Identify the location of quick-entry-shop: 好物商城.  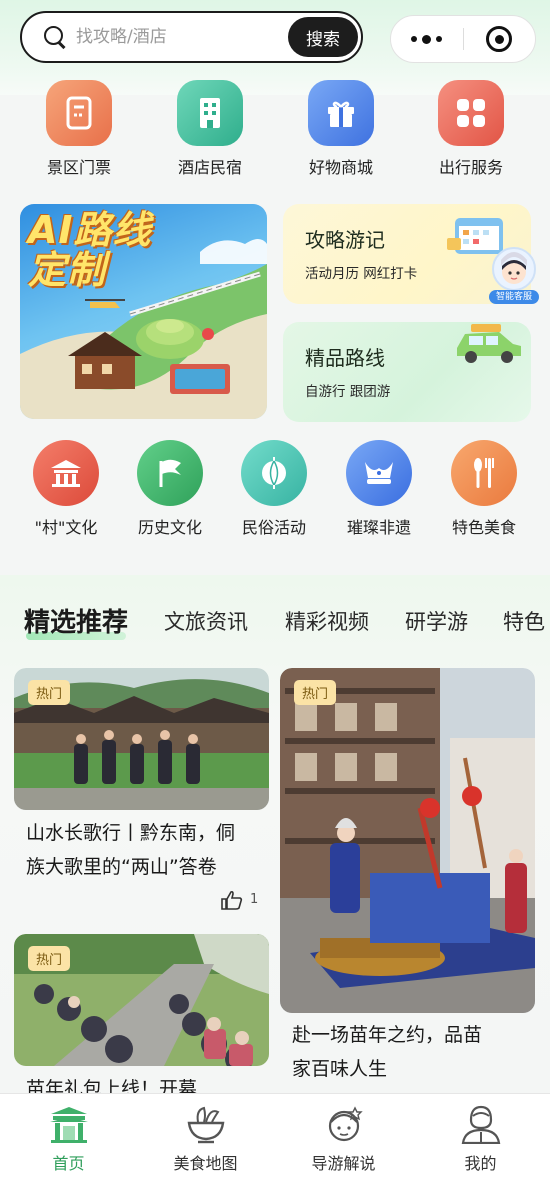
(341, 129).